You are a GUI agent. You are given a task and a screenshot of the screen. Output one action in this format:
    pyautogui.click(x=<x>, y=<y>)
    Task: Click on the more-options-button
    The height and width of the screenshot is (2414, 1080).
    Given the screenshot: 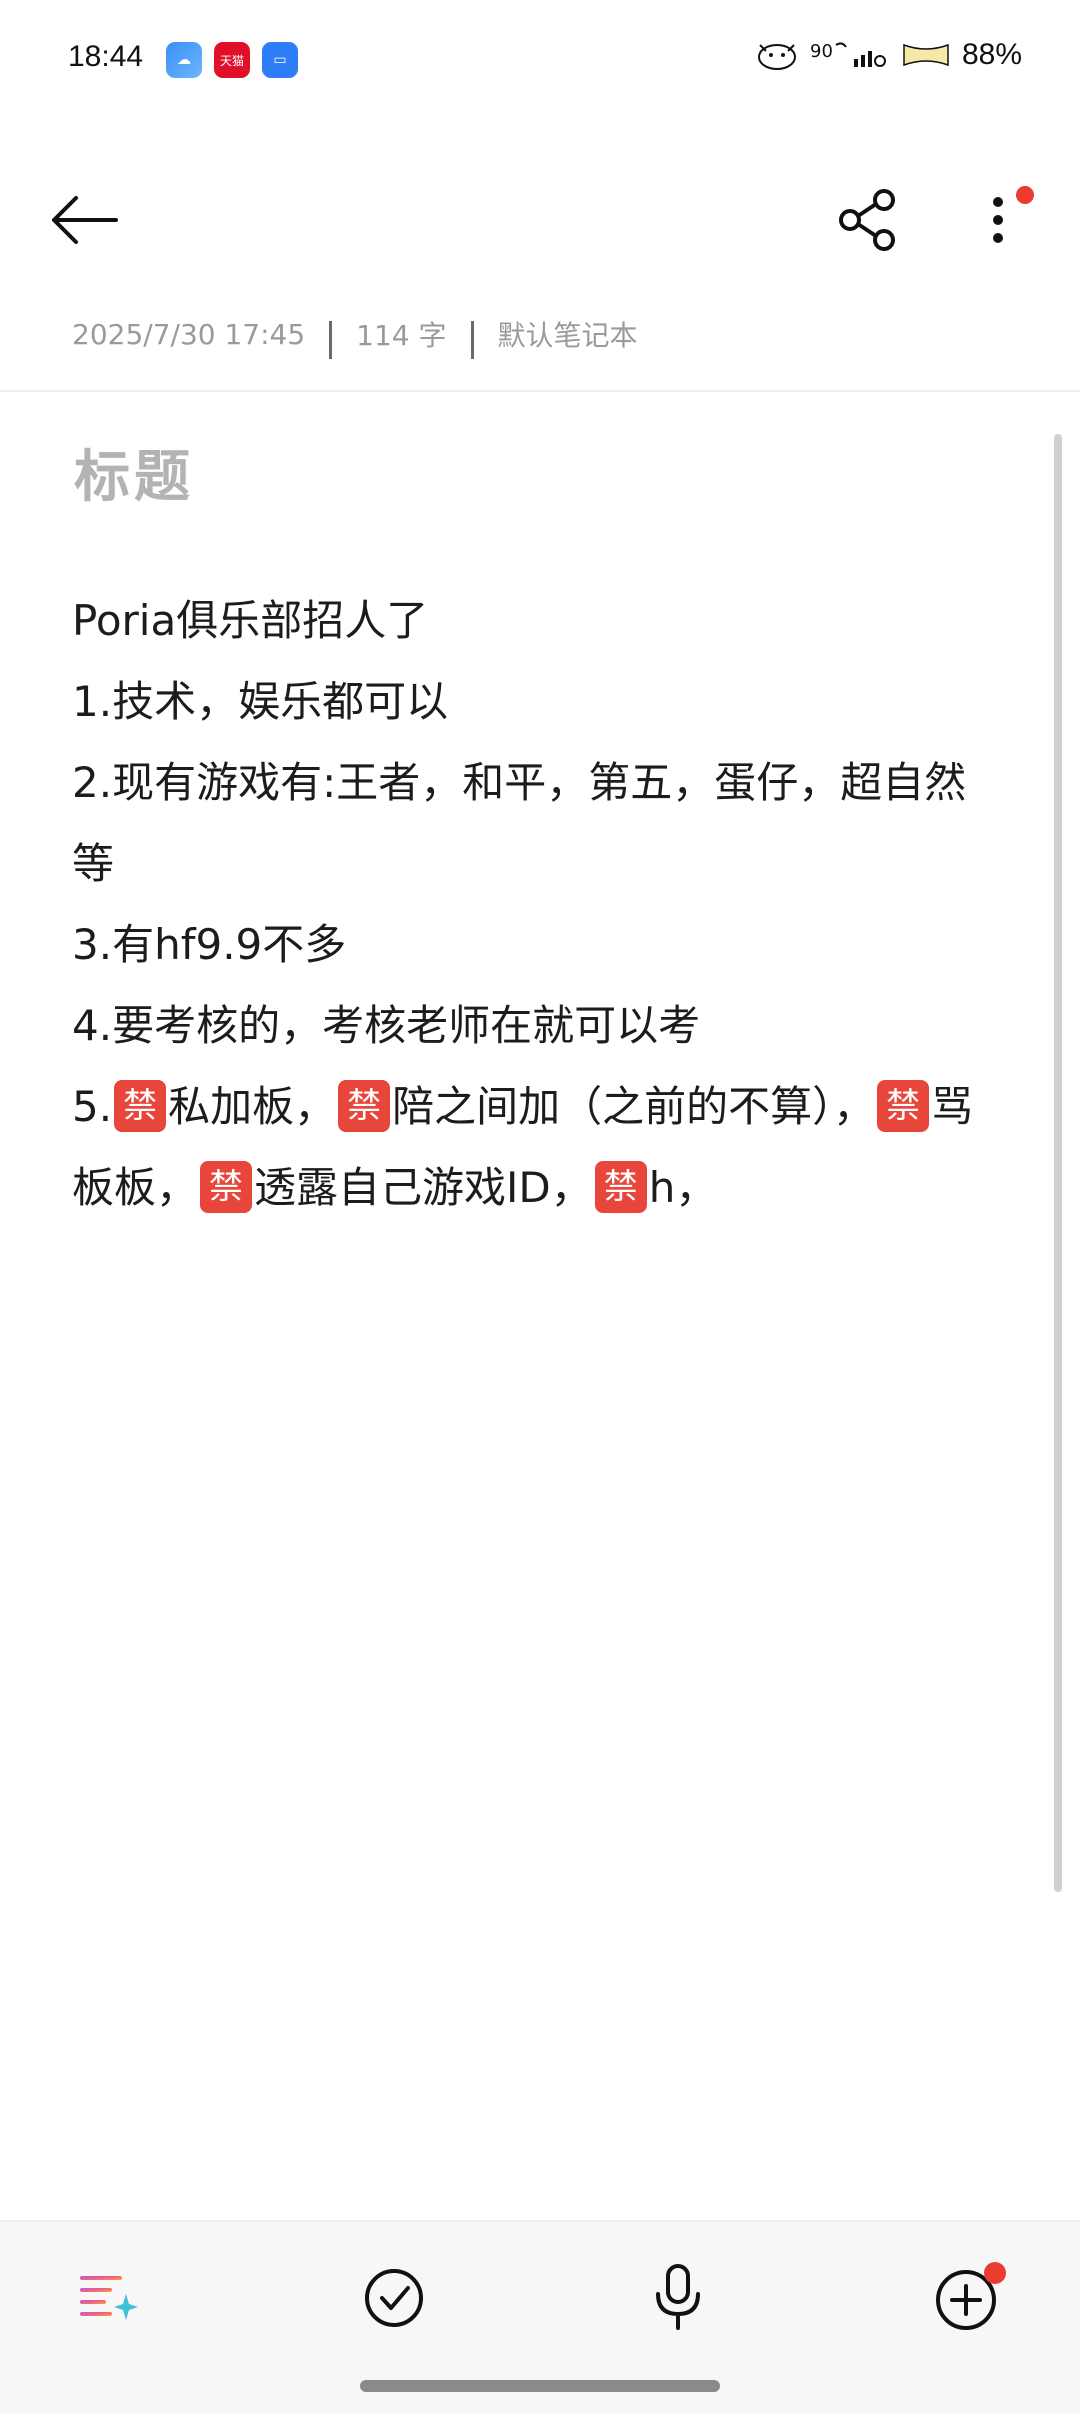 What is the action you would take?
    pyautogui.click(x=1002, y=220)
    